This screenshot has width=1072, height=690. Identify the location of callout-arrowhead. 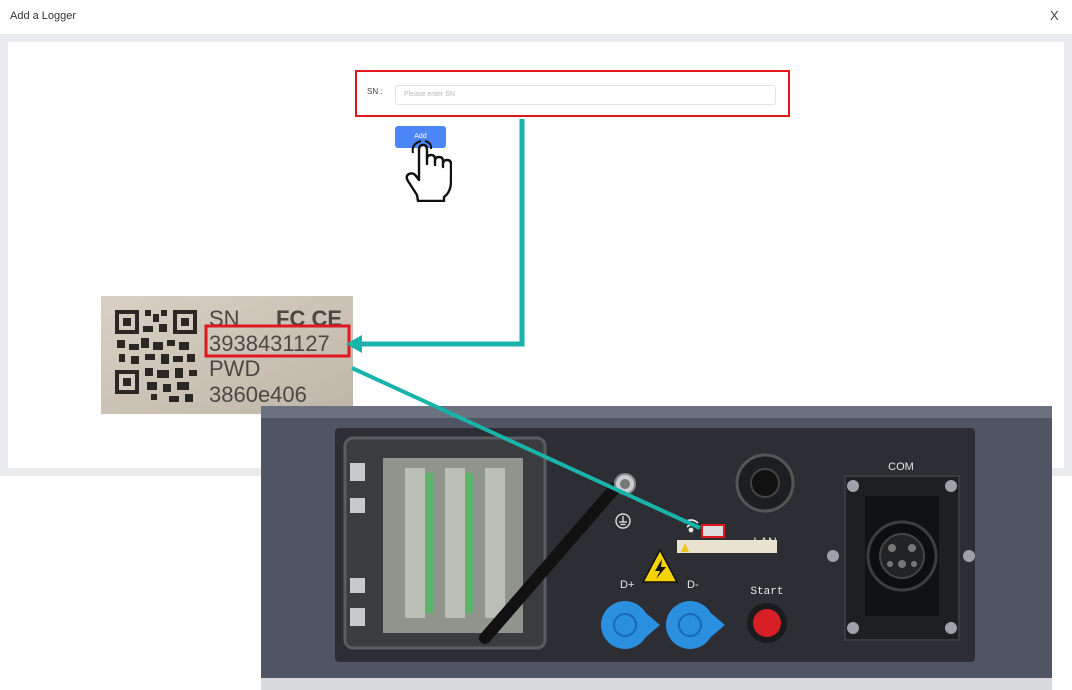
(354, 344).